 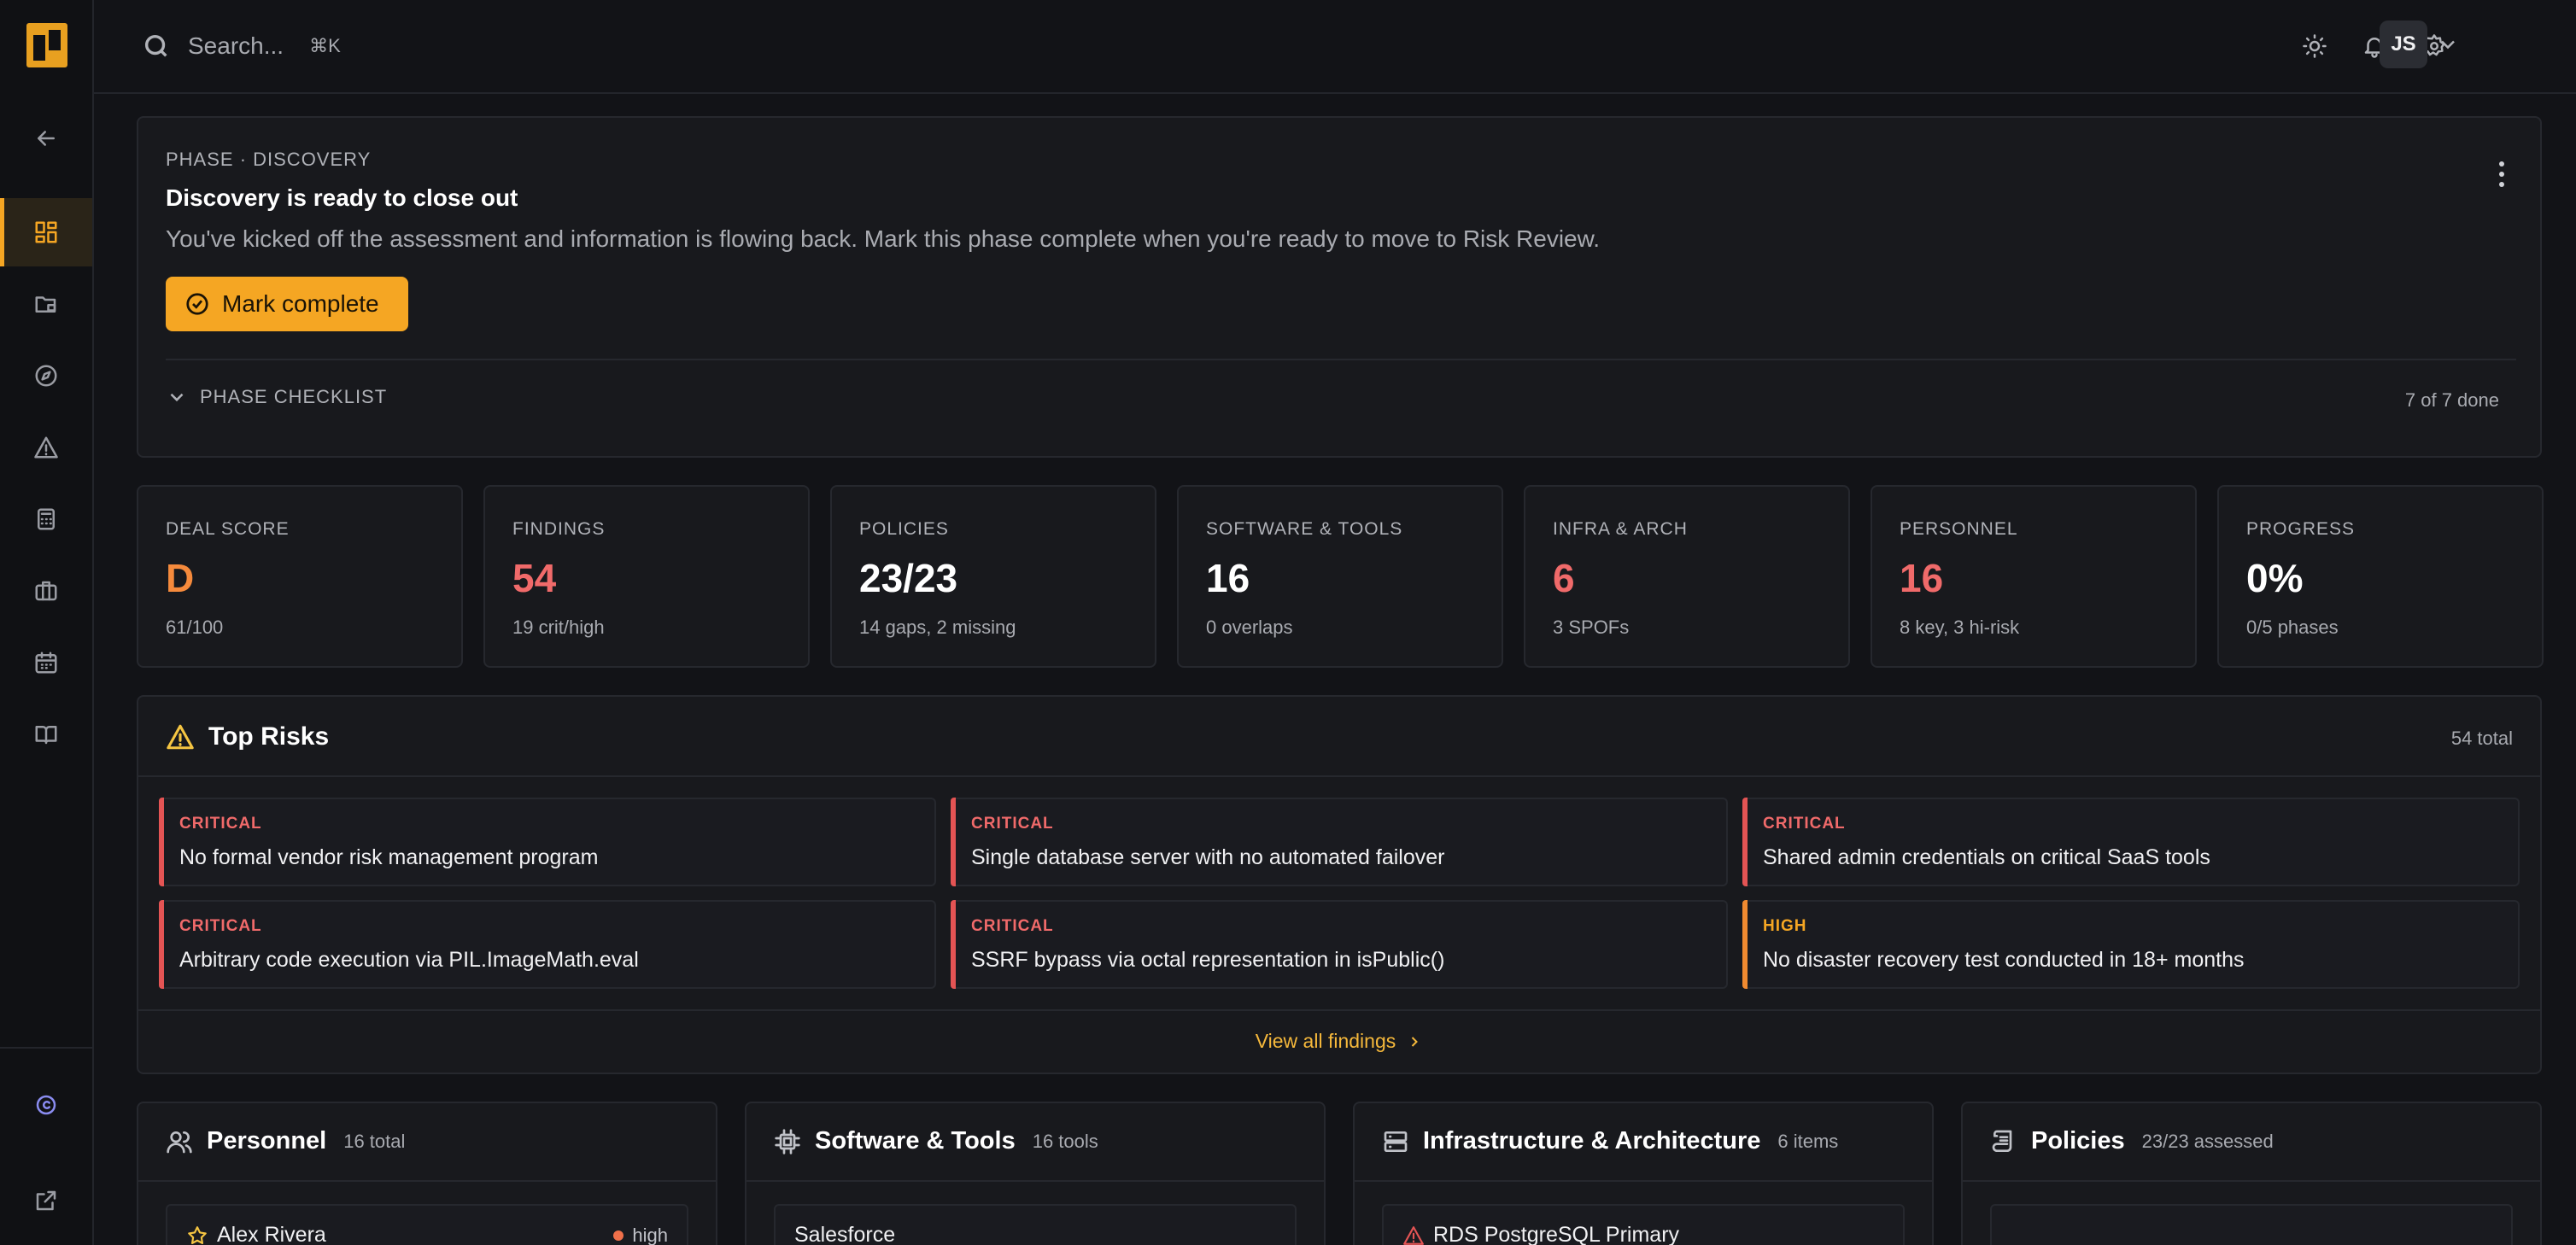 I want to click on software-title: Software & Tools, so click(x=915, y=1140).